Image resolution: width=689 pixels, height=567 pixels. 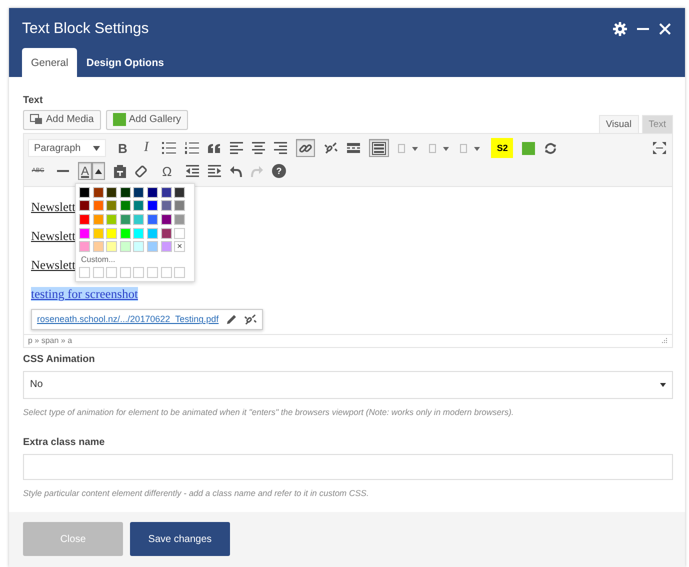 What do you see at coordinates (237, 148) in the screenshot?
I see `align-left-icon` at bounding box center [237, 148].